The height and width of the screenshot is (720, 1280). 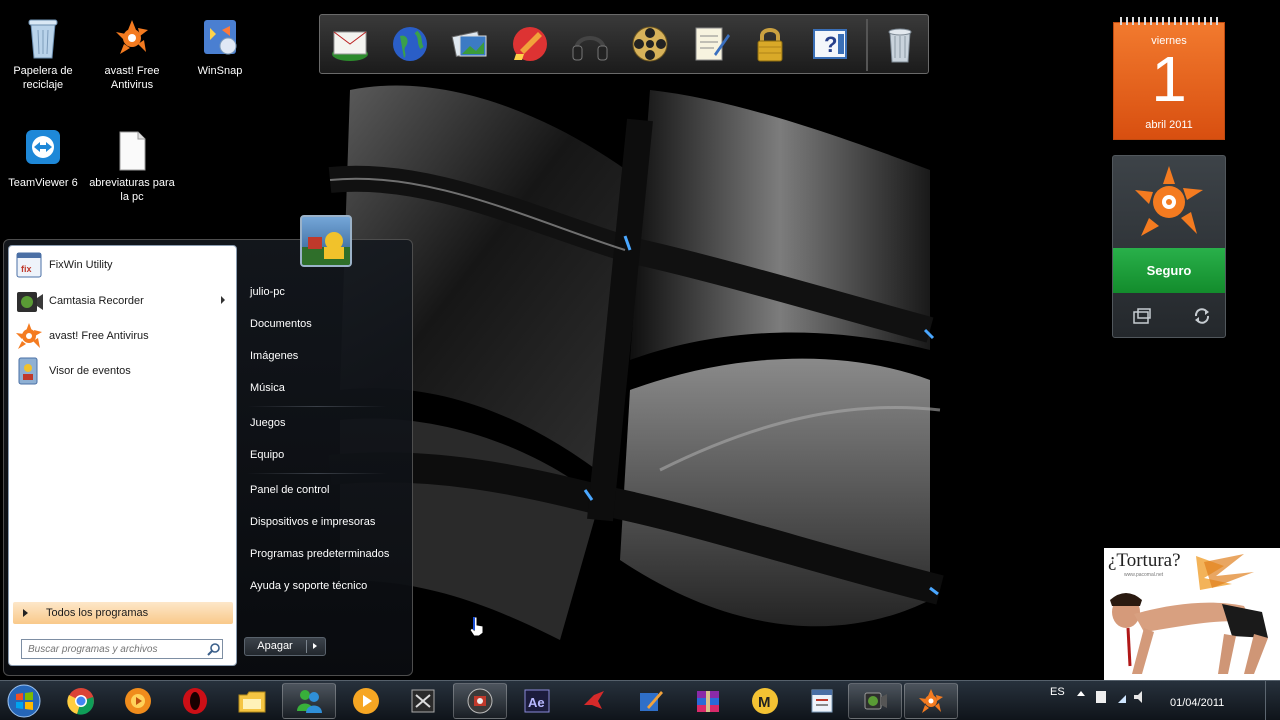 I want to click on taskbar-after-effects: Ae, so click(x=537, y=701).